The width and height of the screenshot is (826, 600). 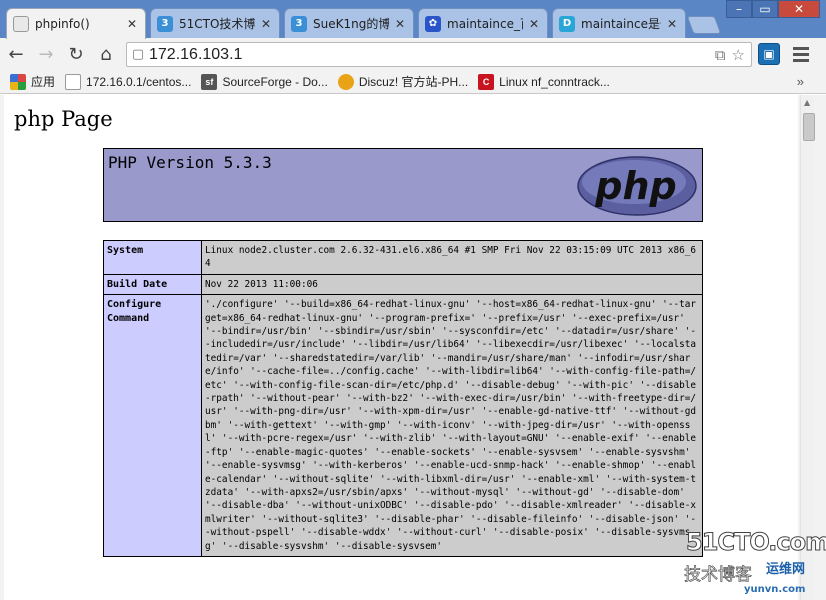 I want to click on row-key: Build Date, so click(x=152, y=284).